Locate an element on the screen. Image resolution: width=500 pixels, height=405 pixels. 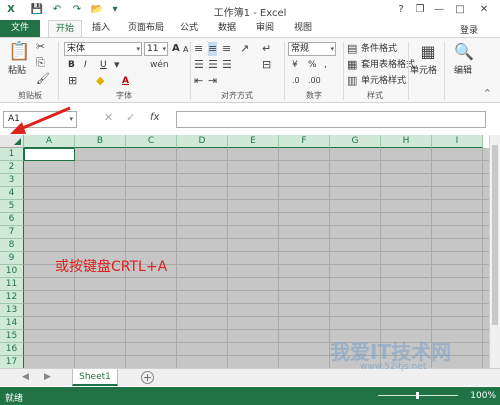
row-header: 15 is located at coordinates (12, 336).